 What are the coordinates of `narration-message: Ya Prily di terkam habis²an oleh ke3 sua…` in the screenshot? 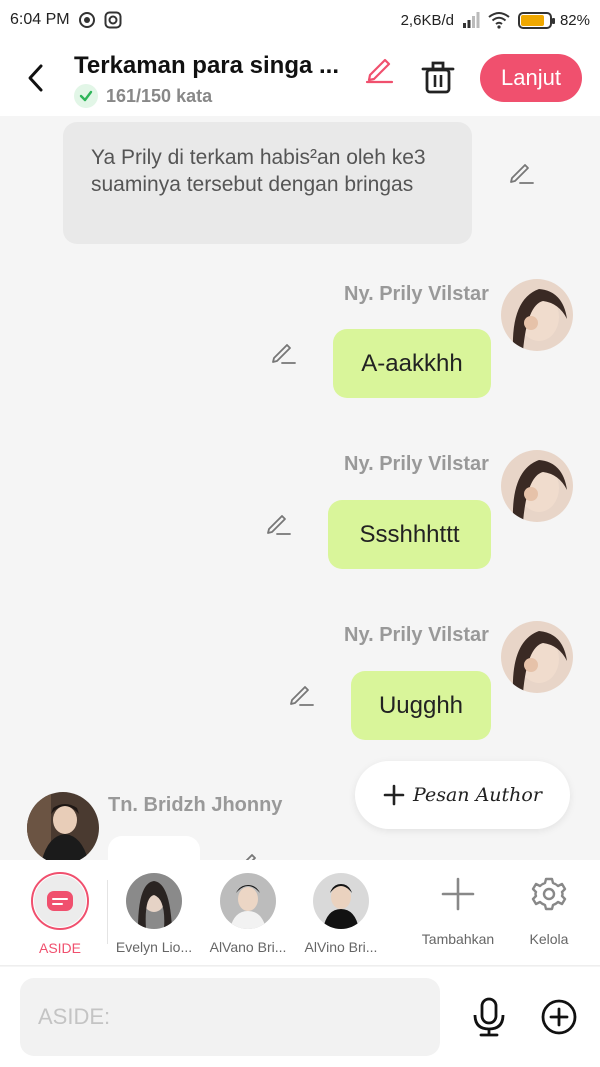 It's located at (267, 183).